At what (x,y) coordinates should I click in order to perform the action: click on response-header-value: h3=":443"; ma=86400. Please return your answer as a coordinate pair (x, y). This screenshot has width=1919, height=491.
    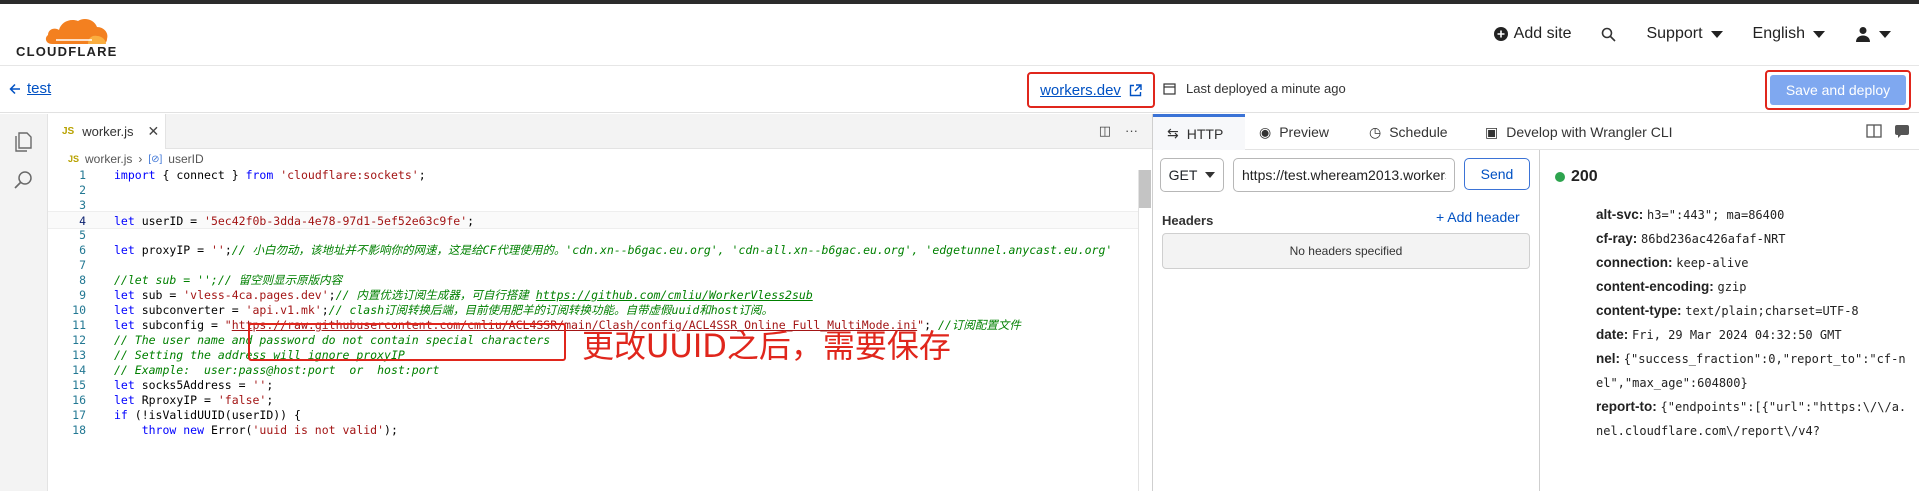
    Looking at the image, I should click on (1716, 215).